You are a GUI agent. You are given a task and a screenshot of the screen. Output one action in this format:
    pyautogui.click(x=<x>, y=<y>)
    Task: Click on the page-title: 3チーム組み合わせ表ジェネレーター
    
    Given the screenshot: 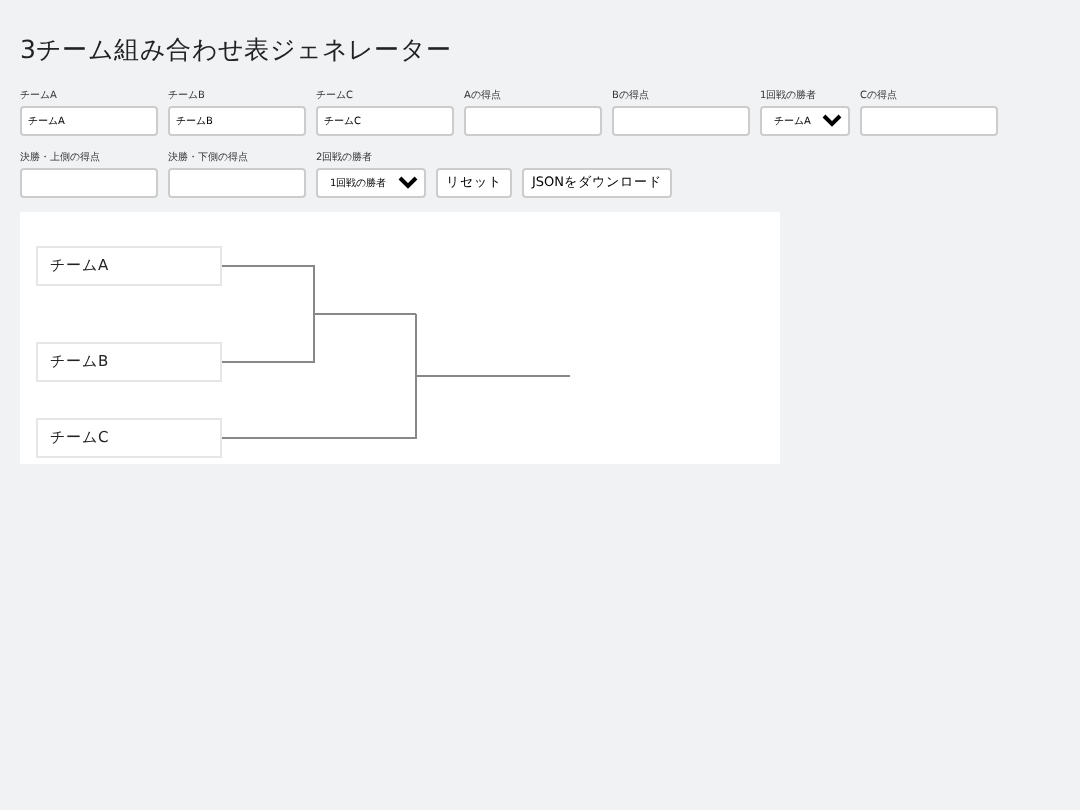 What is the action you would take?
    pyautogui.click(x=237, y=51)
    